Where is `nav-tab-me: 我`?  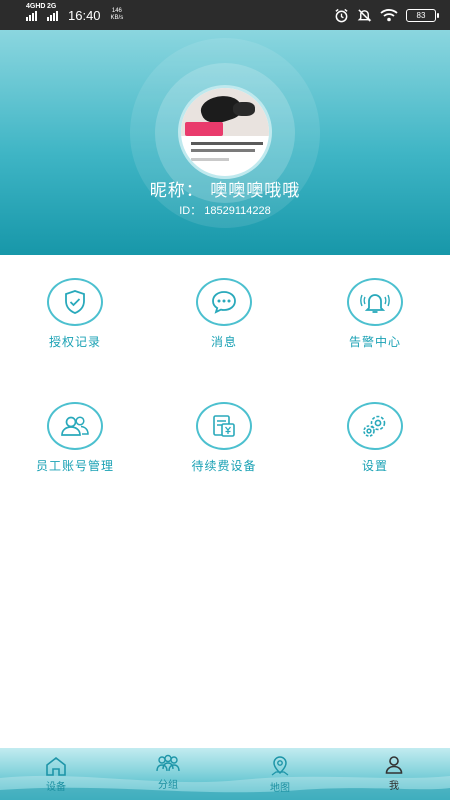 nav-tab-me: 我 is located at coordinates (394, 774).